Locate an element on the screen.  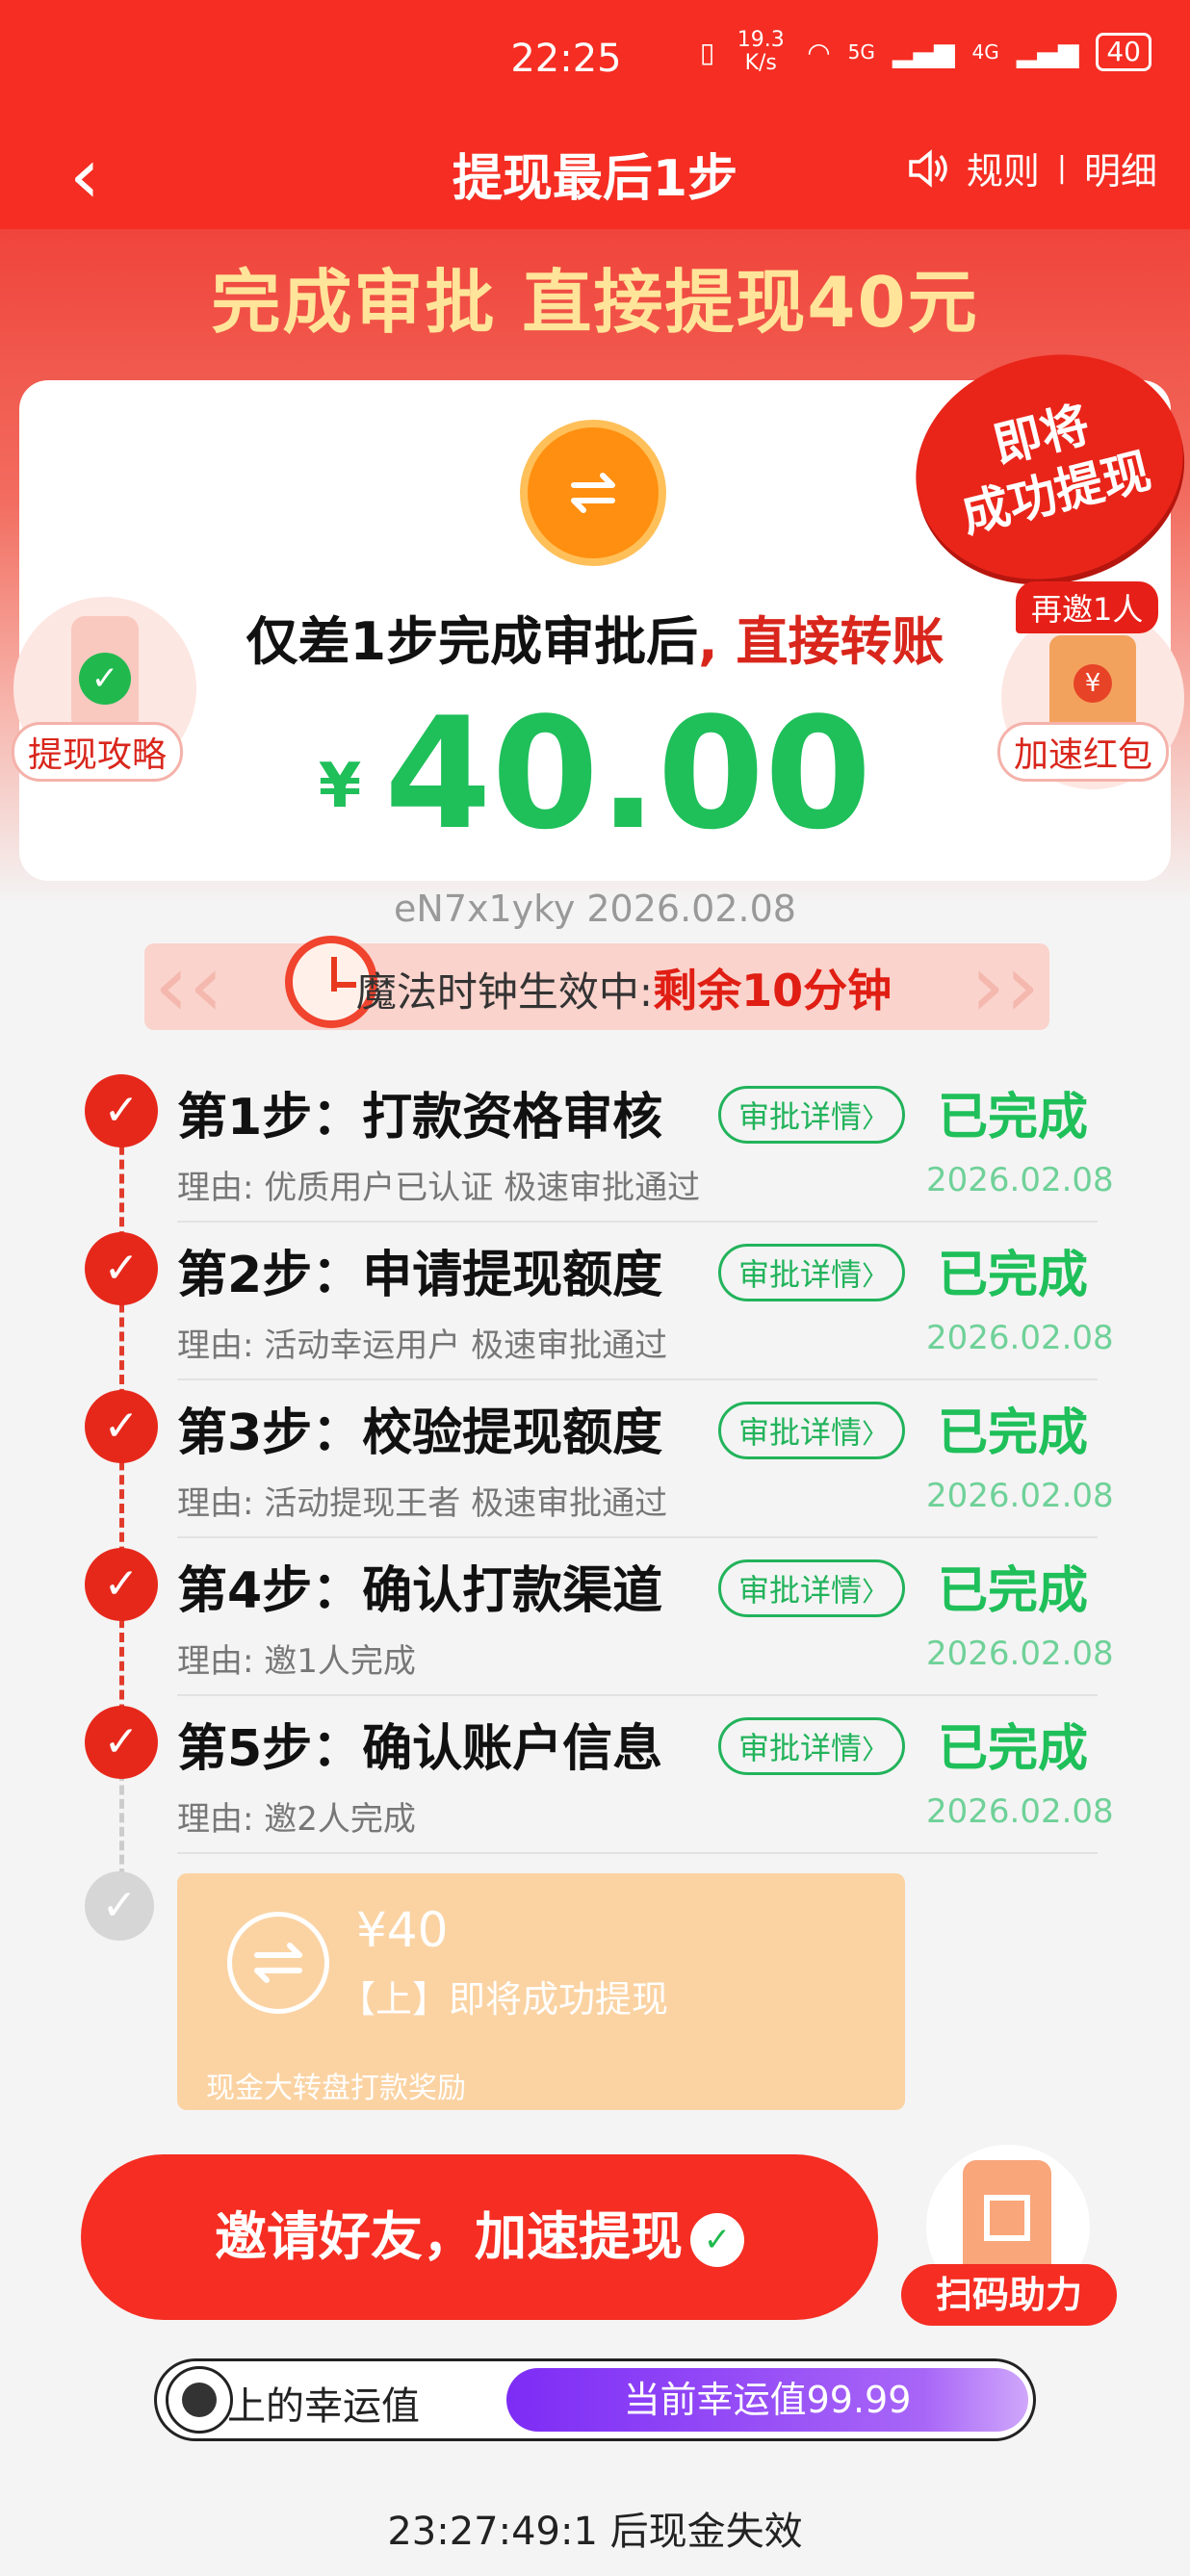
rules-link: 规则 is located at coordinates (1003, 168).